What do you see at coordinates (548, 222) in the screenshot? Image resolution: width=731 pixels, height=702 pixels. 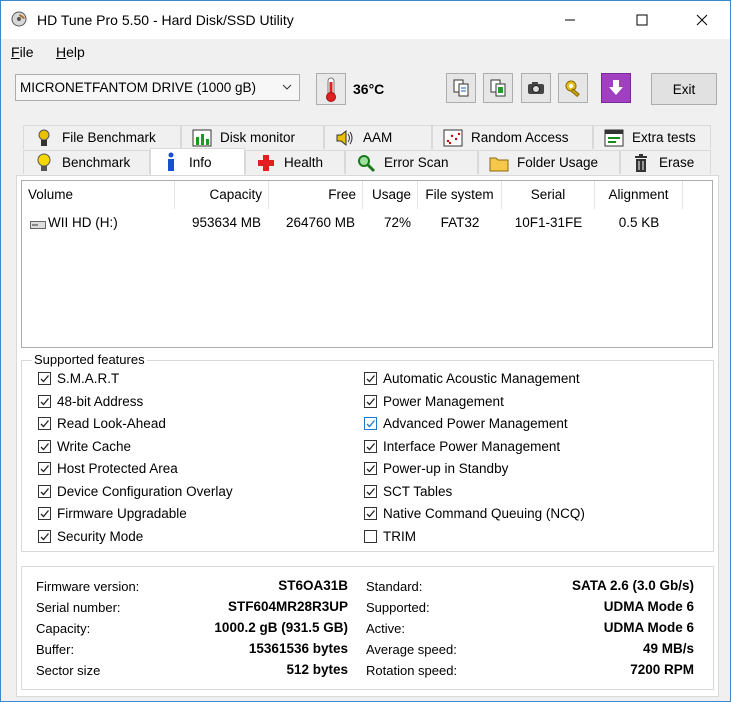 I see `volume-serial: 10F1-31FE` at bounding box center [548, 222].